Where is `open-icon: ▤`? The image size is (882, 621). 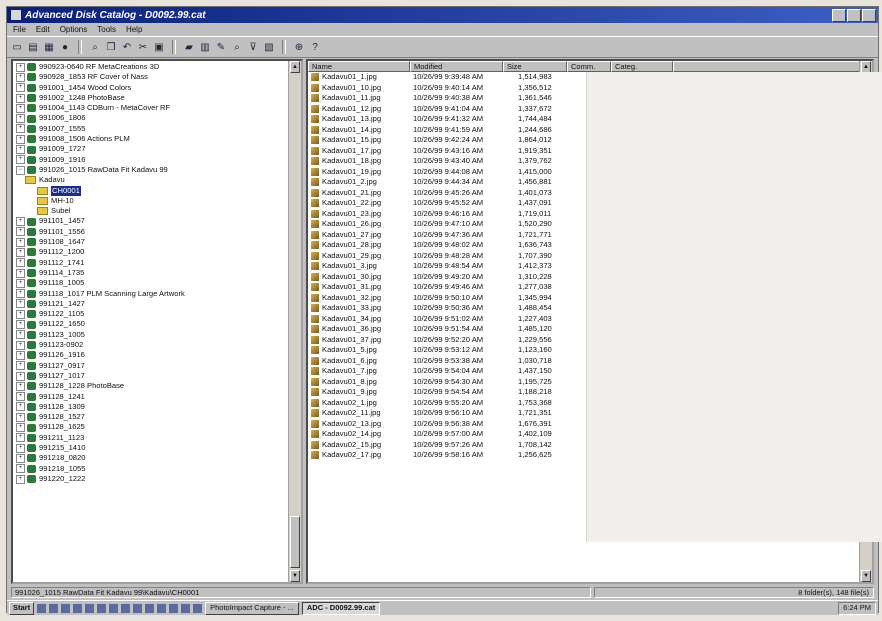 open-icon: ▤ is located at coordinates (33, 47).